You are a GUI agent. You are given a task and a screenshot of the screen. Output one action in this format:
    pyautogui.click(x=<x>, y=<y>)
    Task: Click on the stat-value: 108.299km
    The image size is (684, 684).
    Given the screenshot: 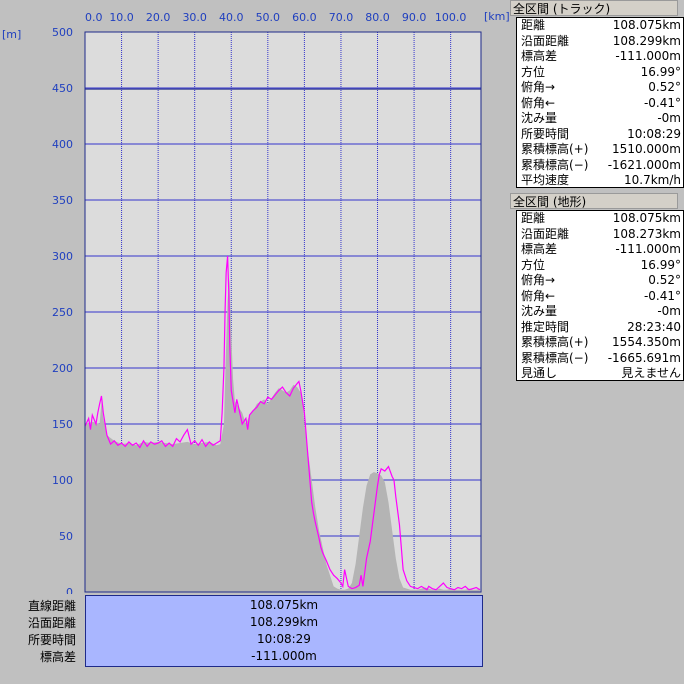 What is the action you would take?
    pyautogui.click(x=646, y=40)
    